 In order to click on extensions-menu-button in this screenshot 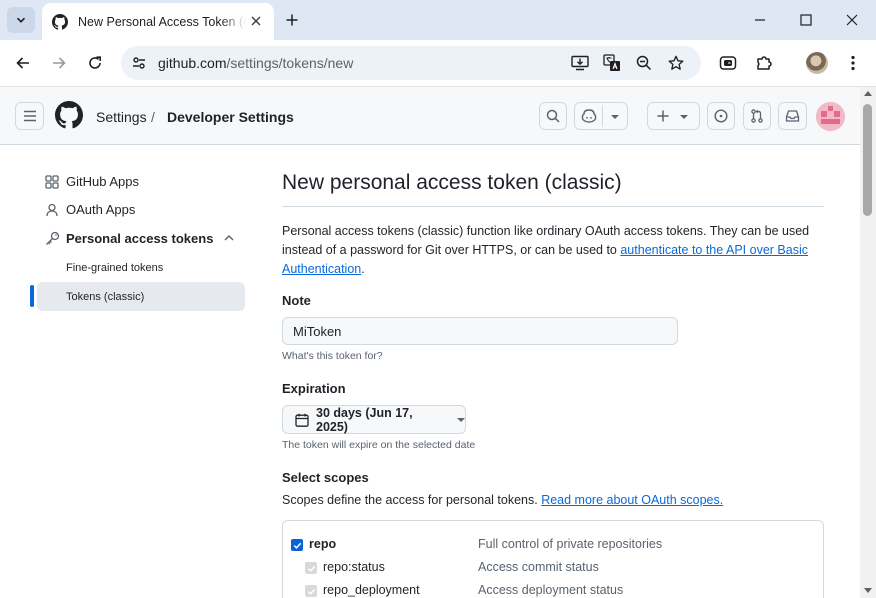, I will do `click(764, 63)`.